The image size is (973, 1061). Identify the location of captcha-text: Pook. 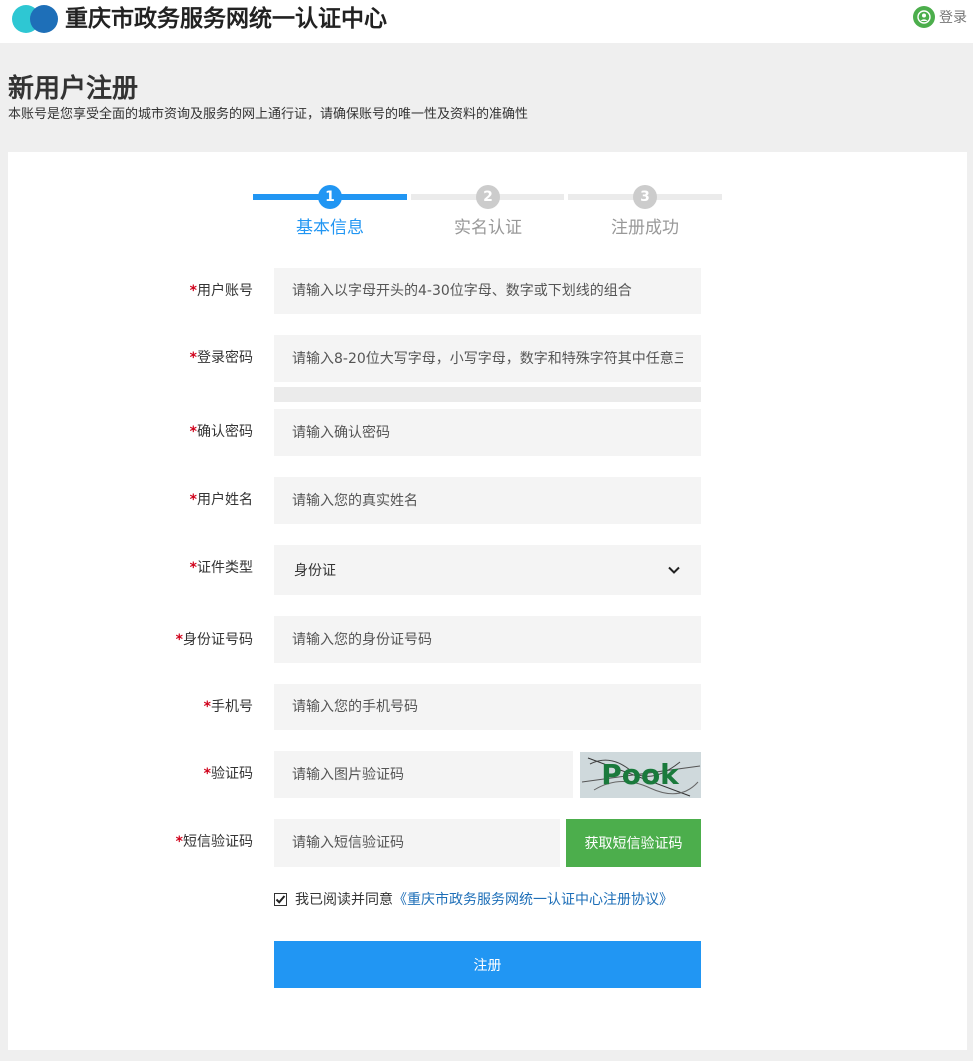
(640, 774).